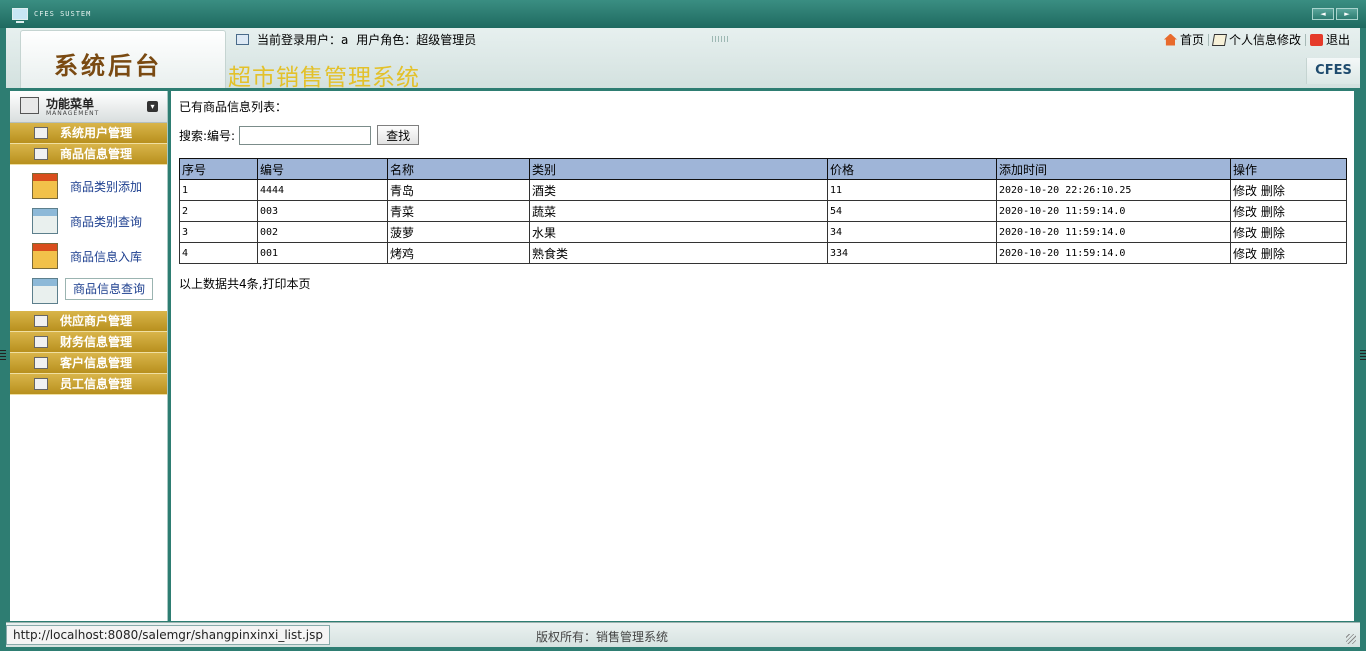 The width and height of the screenshot is (1366, 651). What do you see at coordinates (458, 211) in the screenshot?
I see `cell-name: 青菜` at bounding box center [458, 211].